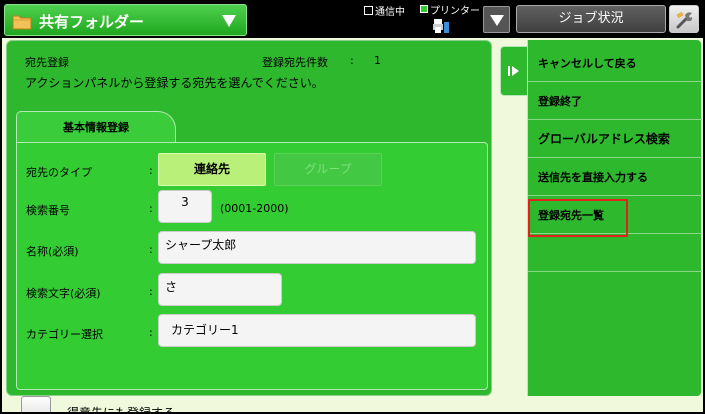 This screenshot has height=414, width=705. Describe the element at coordinates (22, 21) in the screenshot. I see `folder-icon` at that location.